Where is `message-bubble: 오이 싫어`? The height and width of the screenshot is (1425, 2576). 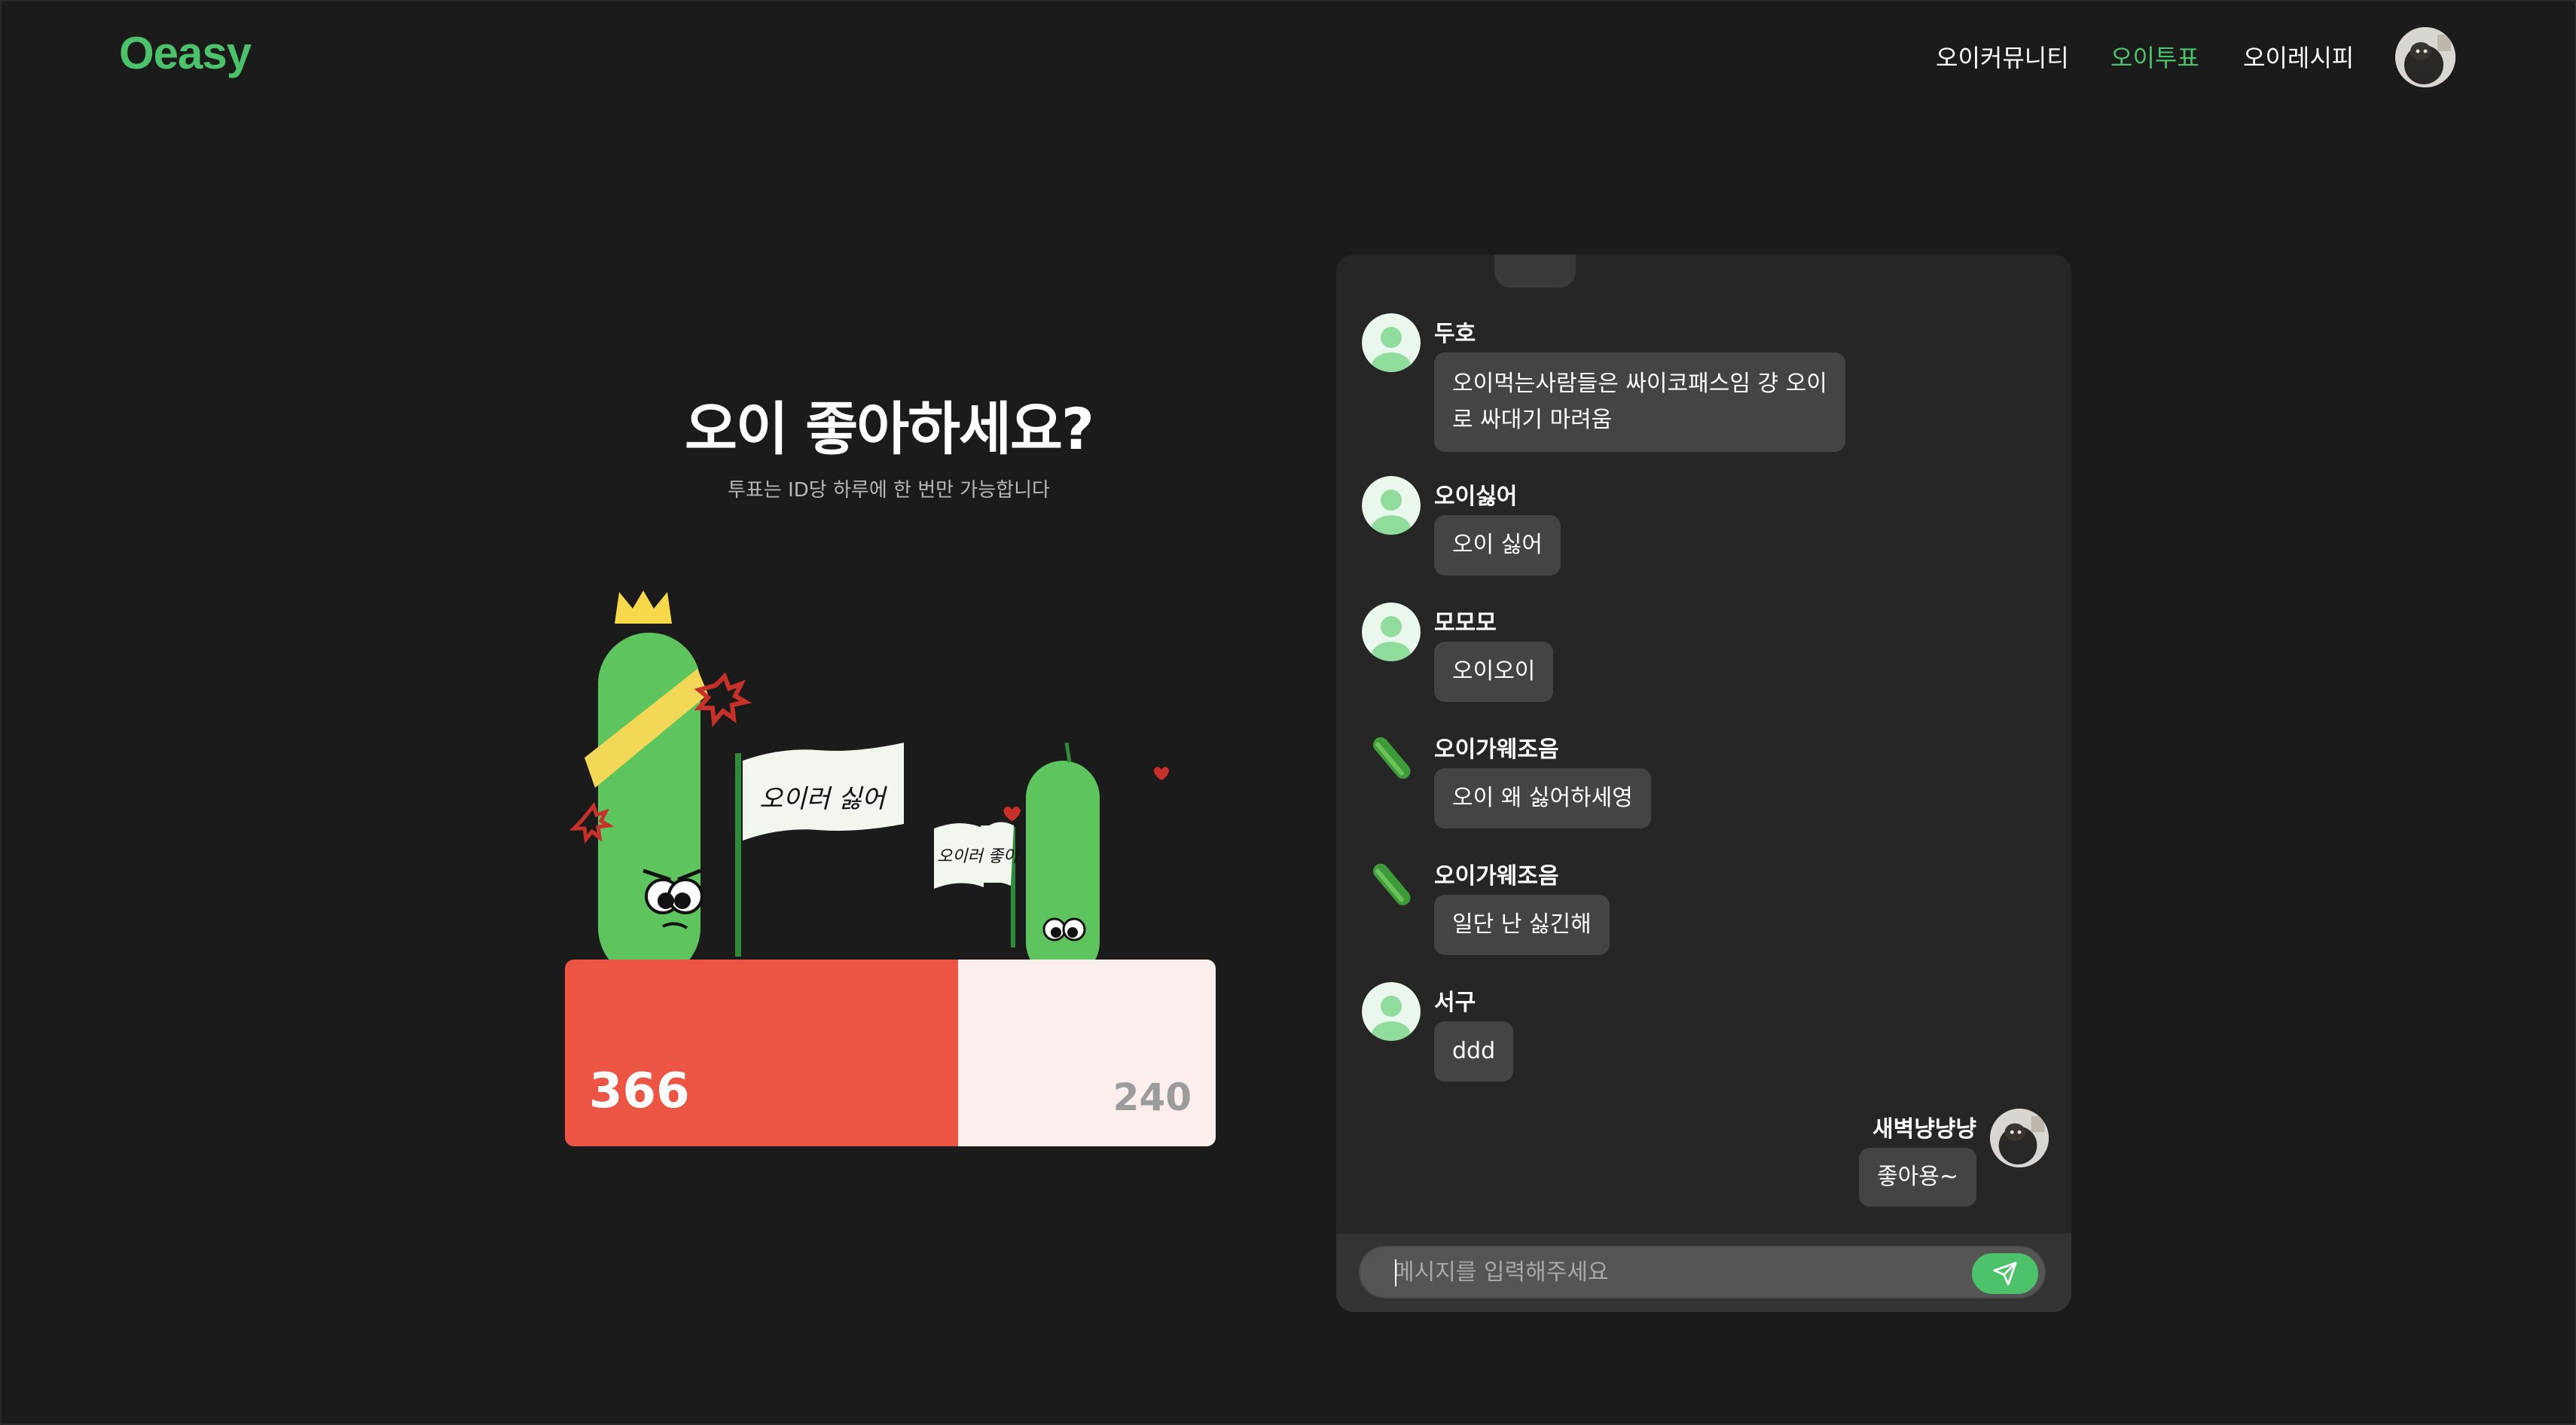
message-bubble: 오이 싫어 is located at coordinates (1498, 545).